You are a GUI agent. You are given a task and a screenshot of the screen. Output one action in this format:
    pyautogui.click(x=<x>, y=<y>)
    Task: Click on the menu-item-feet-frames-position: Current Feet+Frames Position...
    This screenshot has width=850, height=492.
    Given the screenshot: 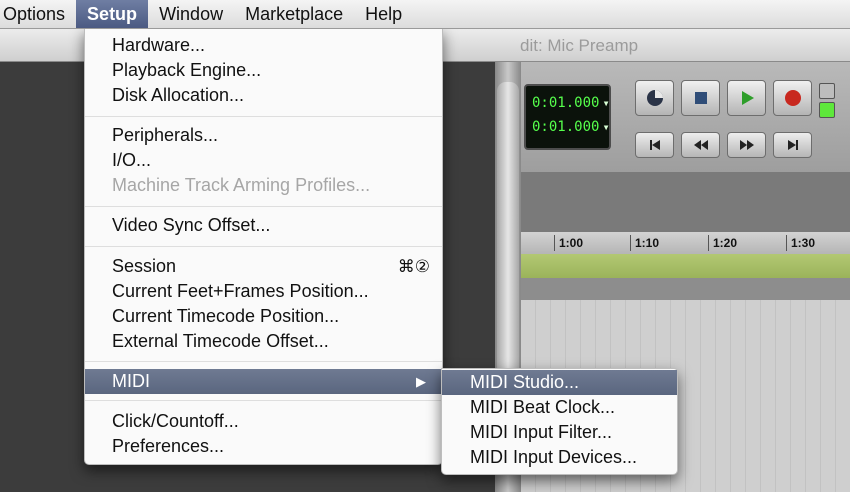 What is the action you would take?
    pyautogui.click(x=263, y=291)
    